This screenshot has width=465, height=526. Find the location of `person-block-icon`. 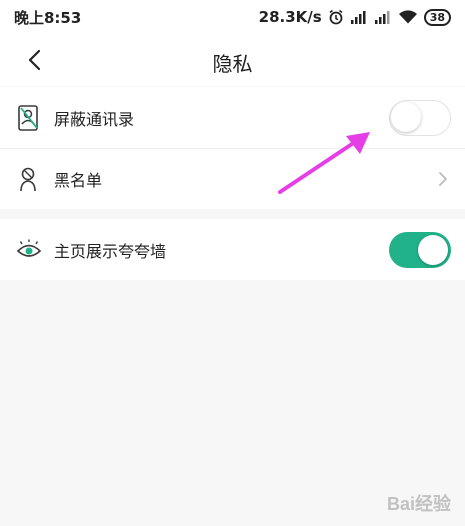

person-block-icon is located at coordinates (29, 179).